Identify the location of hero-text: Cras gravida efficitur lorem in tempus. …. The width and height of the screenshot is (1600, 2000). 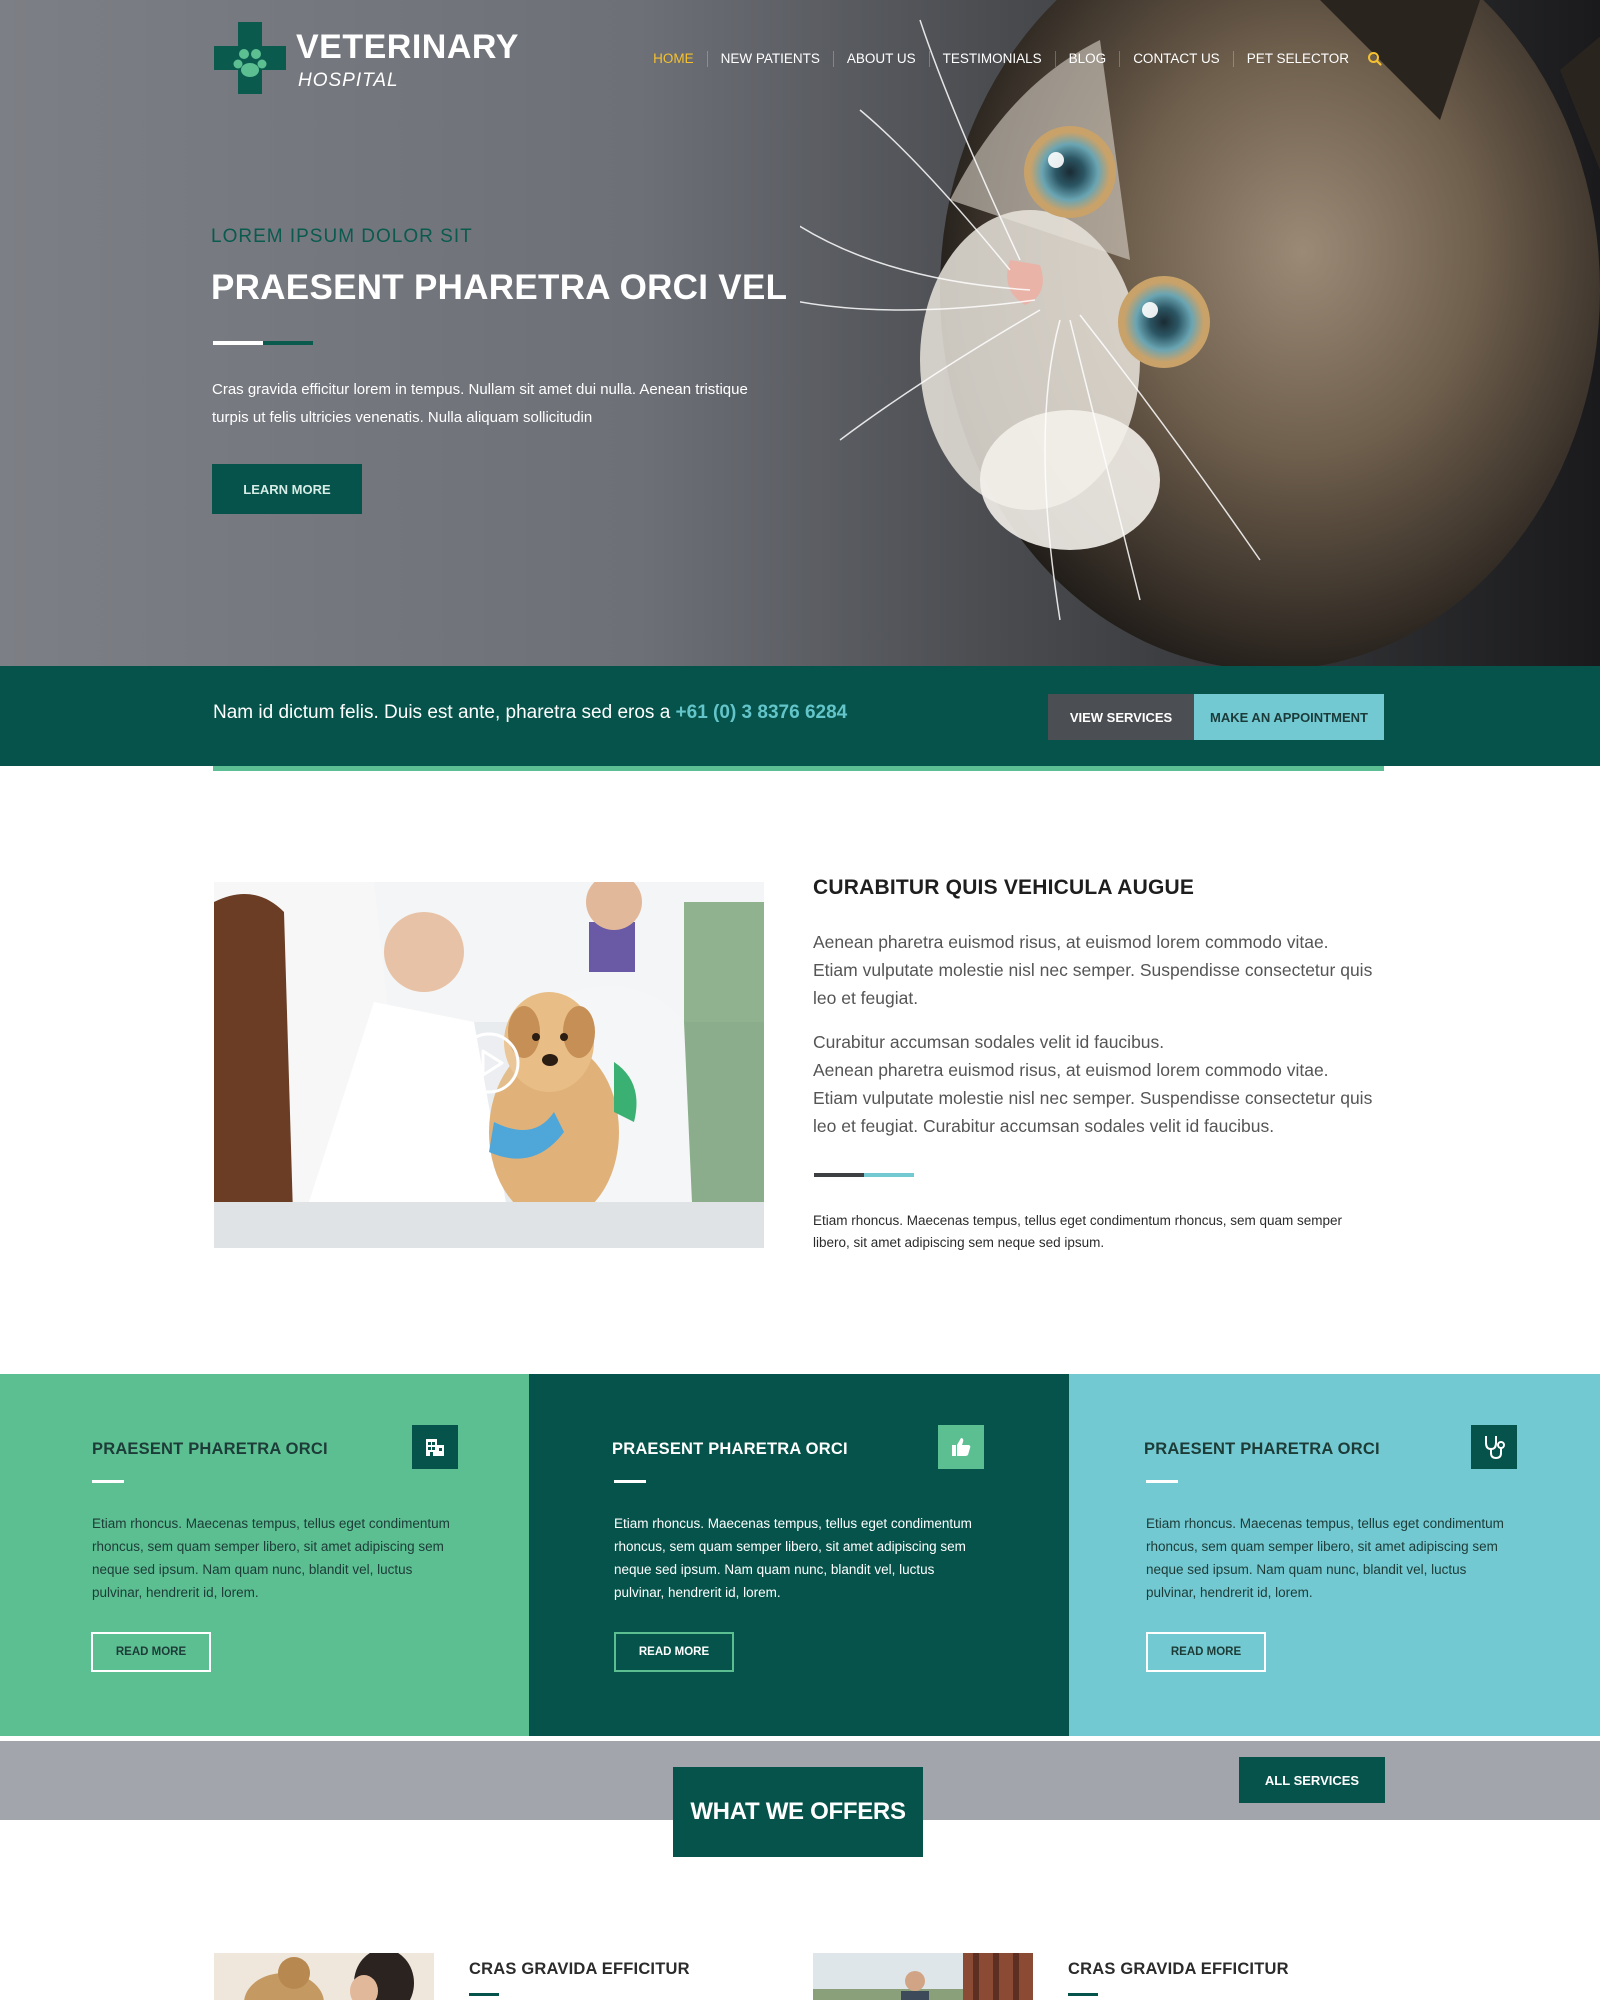
(480, 403).